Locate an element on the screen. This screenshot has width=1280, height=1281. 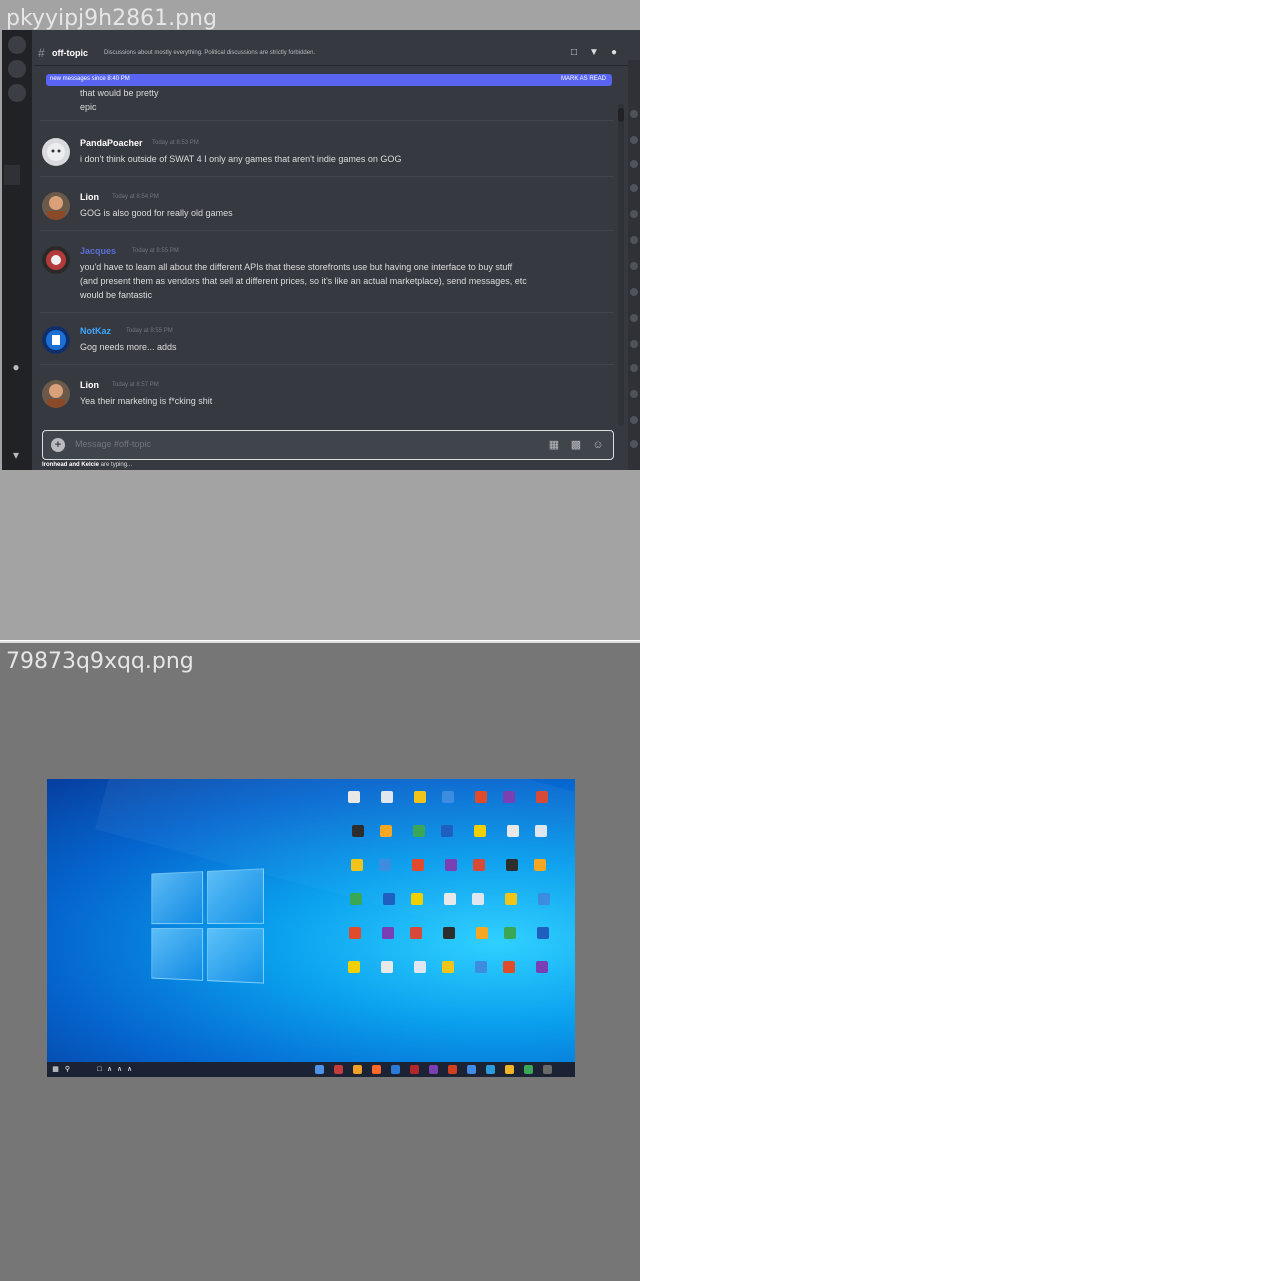
mark-as-read-button: MARK AS READ is located at coordinates (583, 79).